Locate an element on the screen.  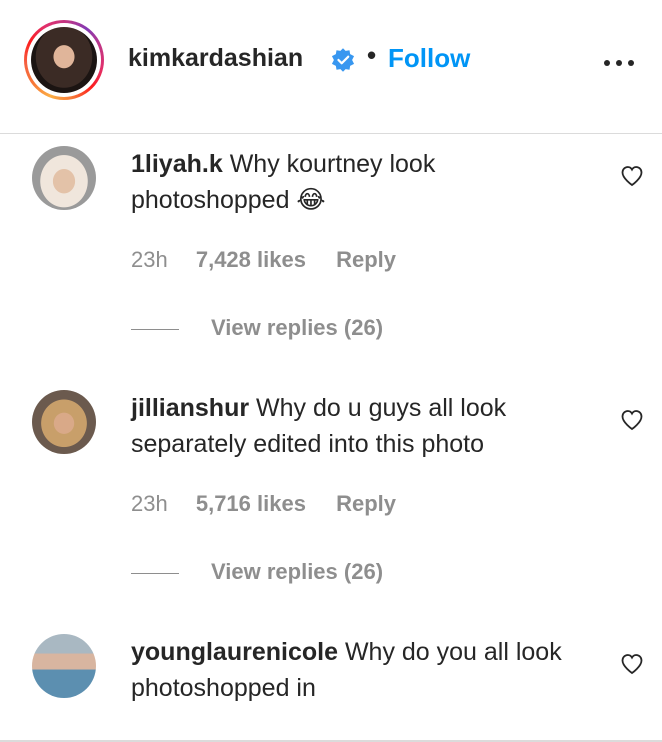
comment-meta: 23h 5,716 likes Reply is located at coordinates (263, 504).